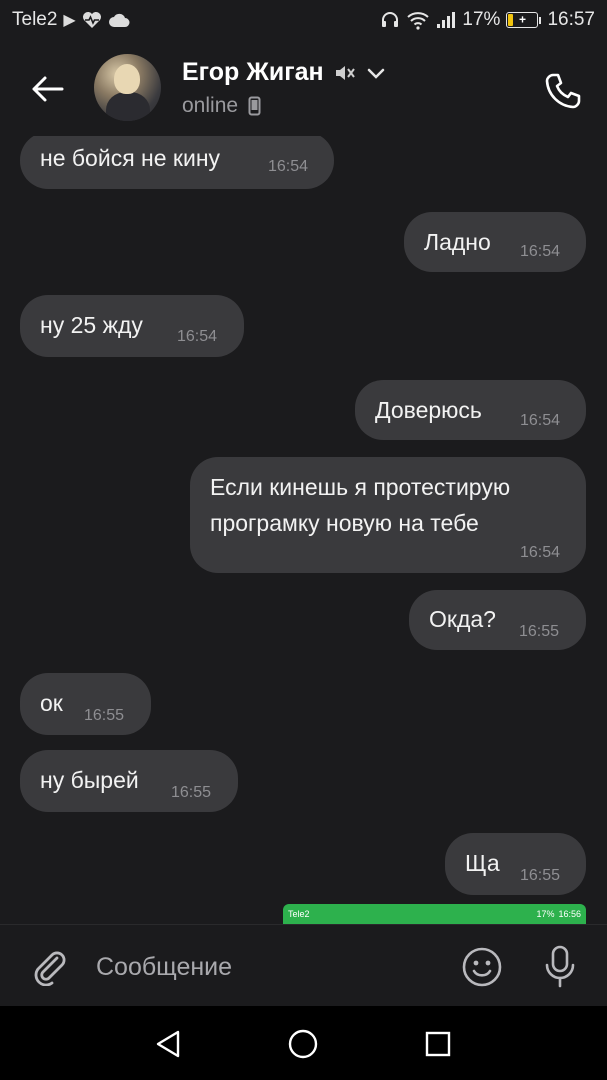 The image size is (607, 1080). Describe the element at coordinates (522, 20) in the screenshot. I see `battery-icon: +` at that location.